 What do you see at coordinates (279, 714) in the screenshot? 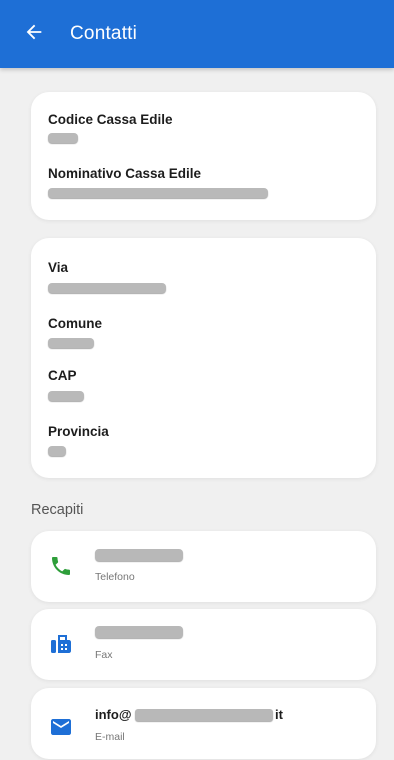
I see `email-suffix: it` at bounding box center [279, 714].